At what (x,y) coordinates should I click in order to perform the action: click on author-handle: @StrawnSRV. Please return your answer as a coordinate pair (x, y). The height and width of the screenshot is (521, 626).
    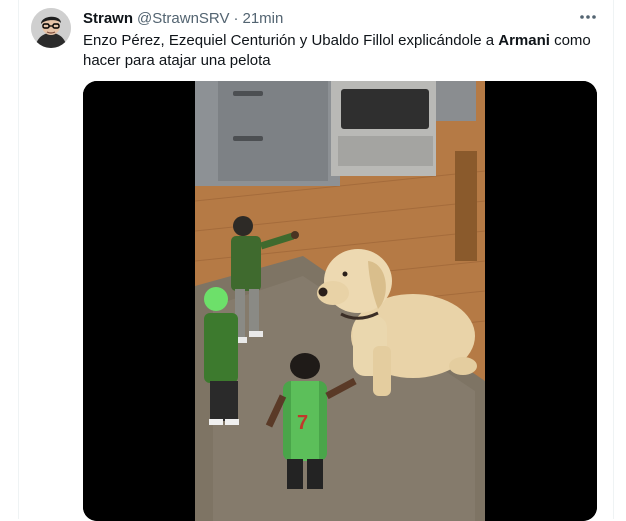
    Looking at the image, I should click on (183, 18).